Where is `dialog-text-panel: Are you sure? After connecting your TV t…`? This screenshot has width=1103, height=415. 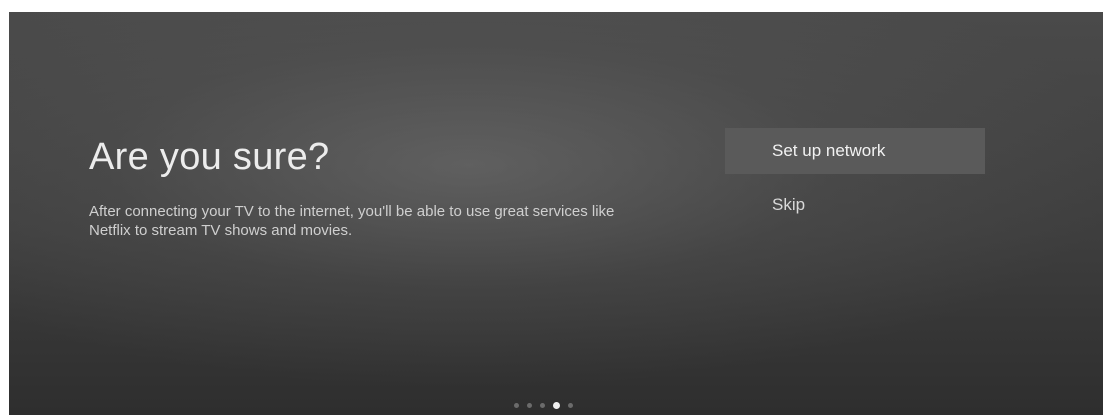 dialog-text-panel: Are you sure? After connecting your TV t… is located at coordinates (369, 187).